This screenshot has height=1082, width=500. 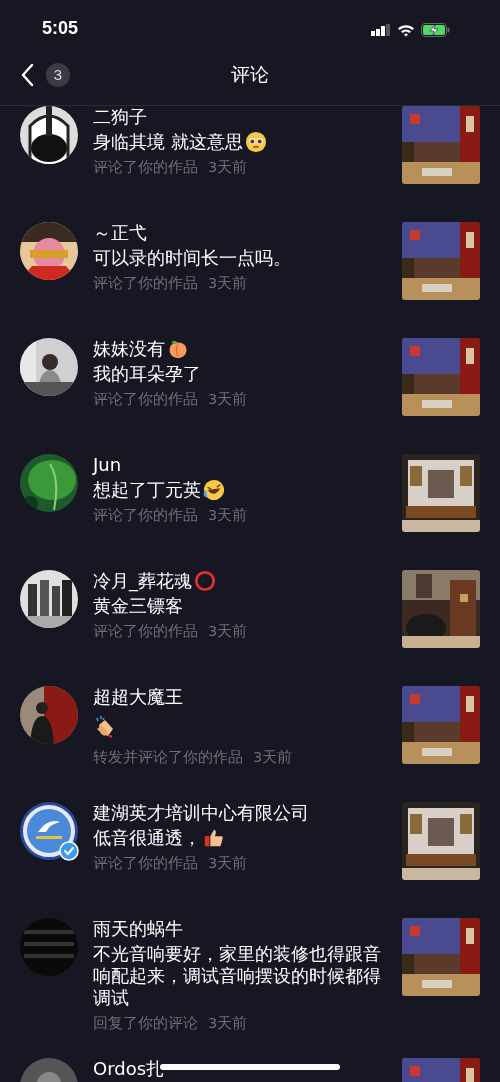 What do you see at coordinates (214, 490) in the screenshot?
I see `laughing-face-icon` at bounding box center [214, 490].